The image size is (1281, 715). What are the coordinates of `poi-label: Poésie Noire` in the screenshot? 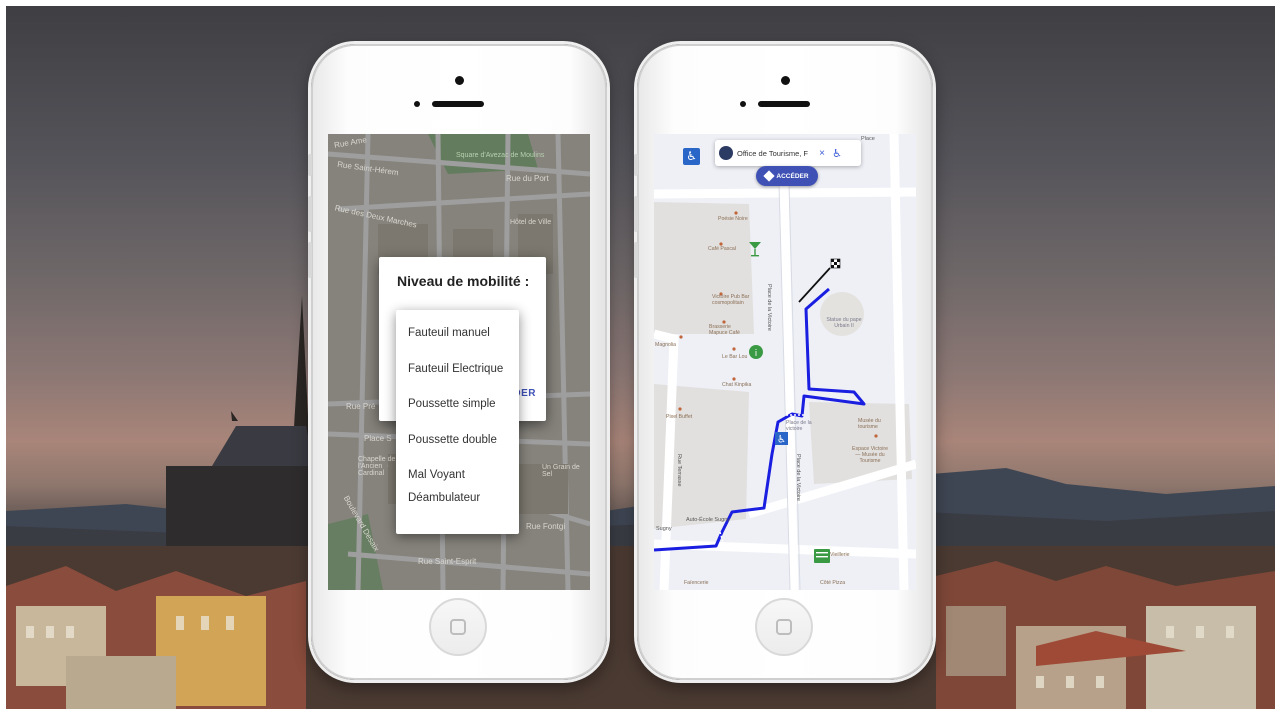 It's located at (733, 219).